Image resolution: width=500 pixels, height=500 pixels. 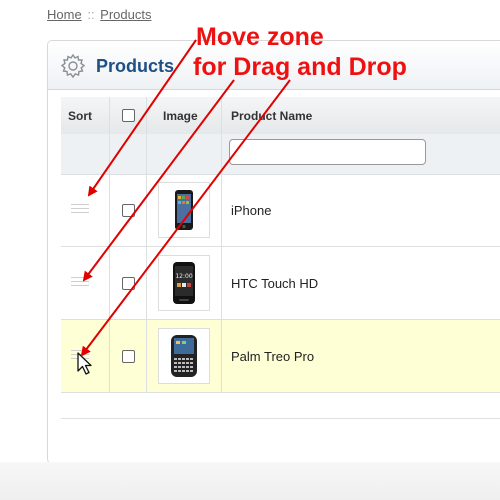 I want to click on table-row: Palm Treo Pro, so click(x=280, y=356).